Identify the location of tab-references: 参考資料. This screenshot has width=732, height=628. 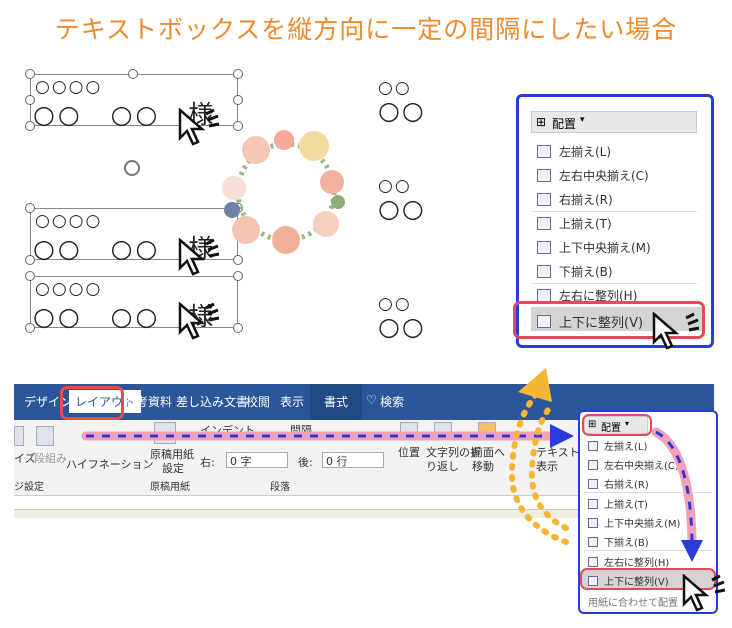
(148, 401).